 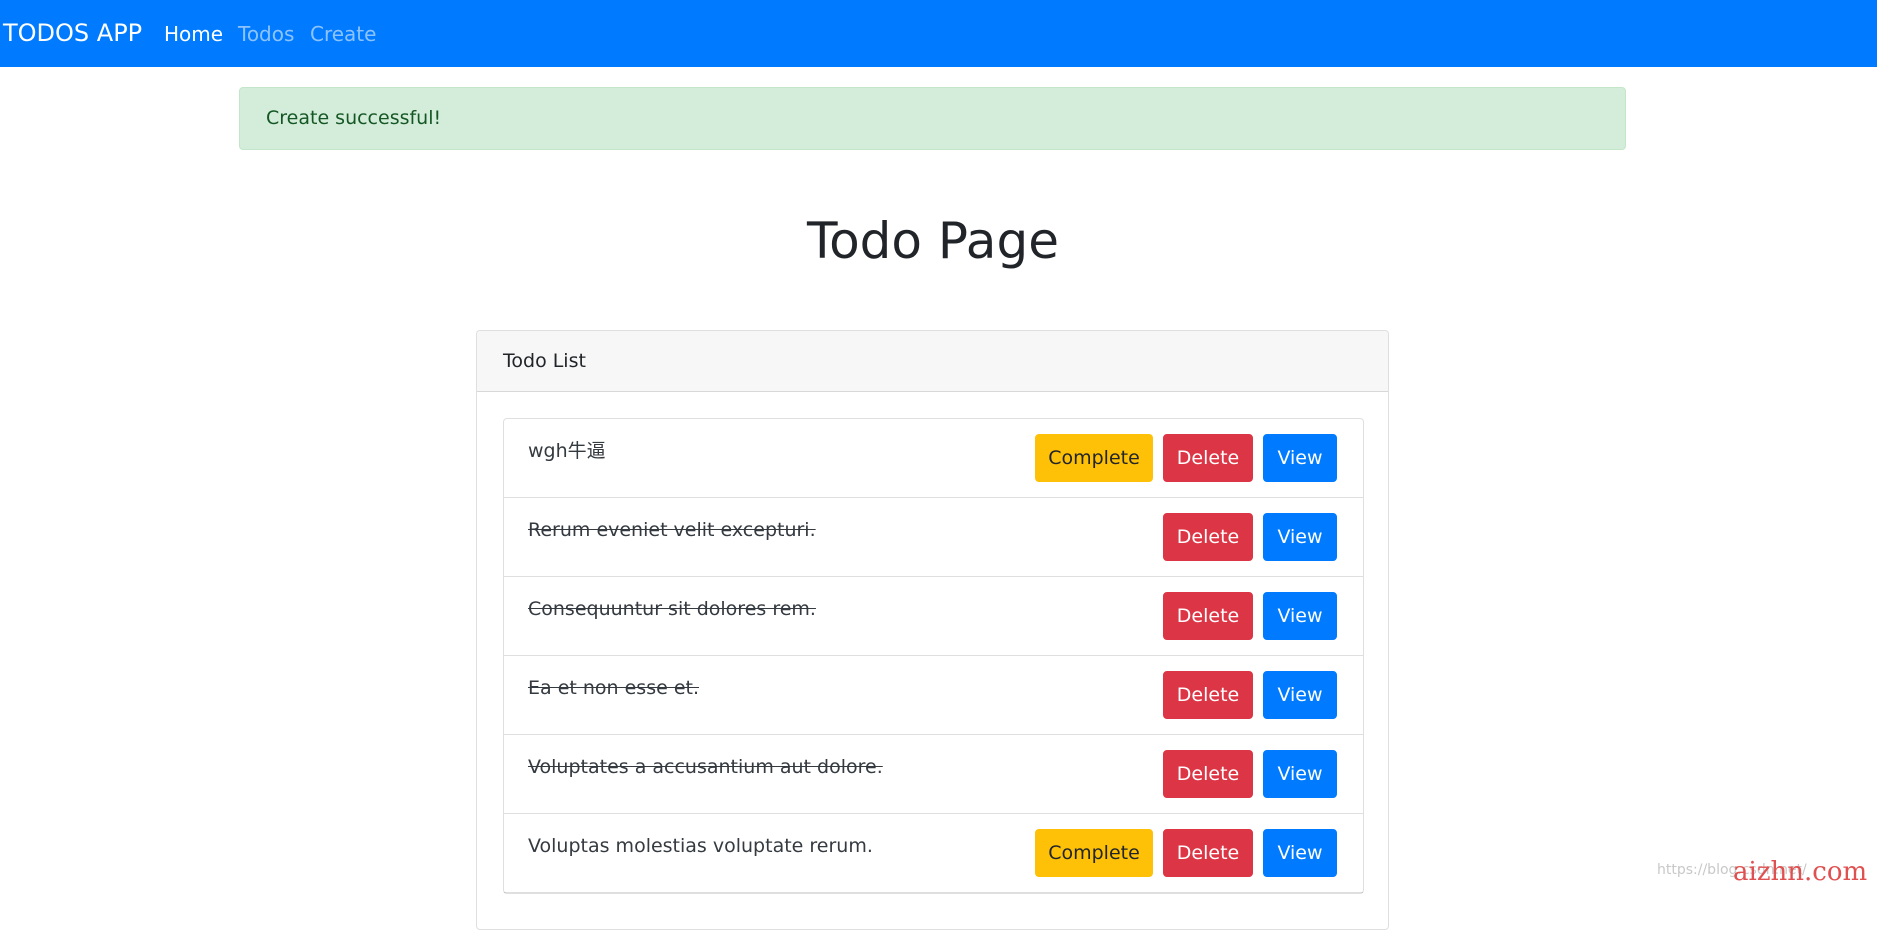 What do you see at coordinates (567, 451) in the screenshot?
I see `todo-text: wgh牛逼` at bounding box center [567, 451].